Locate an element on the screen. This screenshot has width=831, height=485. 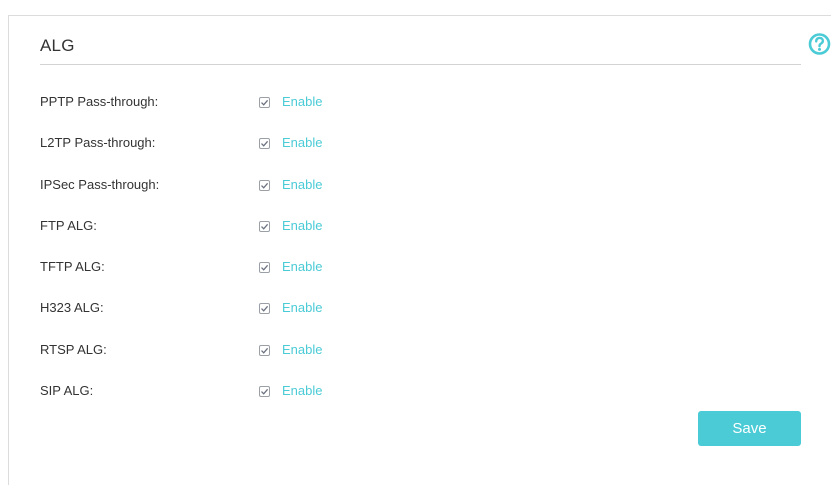
ipsec-enable-label: Enable is located at coordinates (302, 184).